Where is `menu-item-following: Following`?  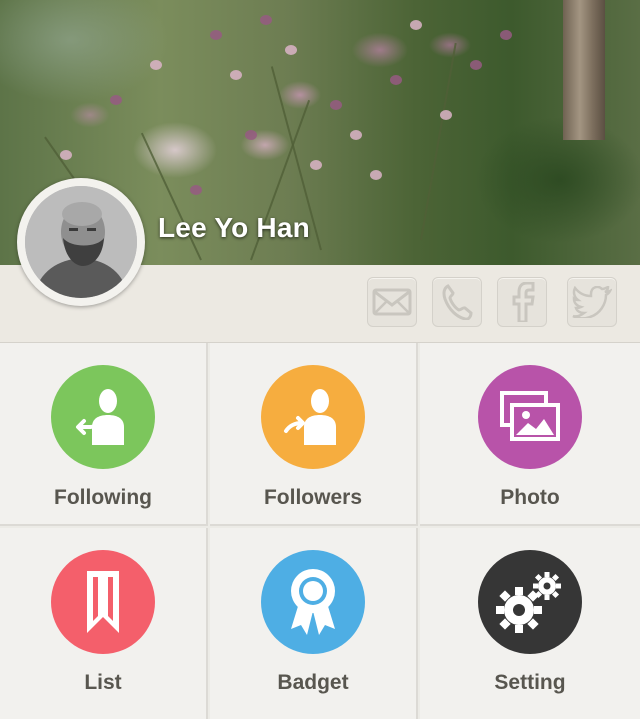
menu-item-following: Following is located at coordinates (104, 434).